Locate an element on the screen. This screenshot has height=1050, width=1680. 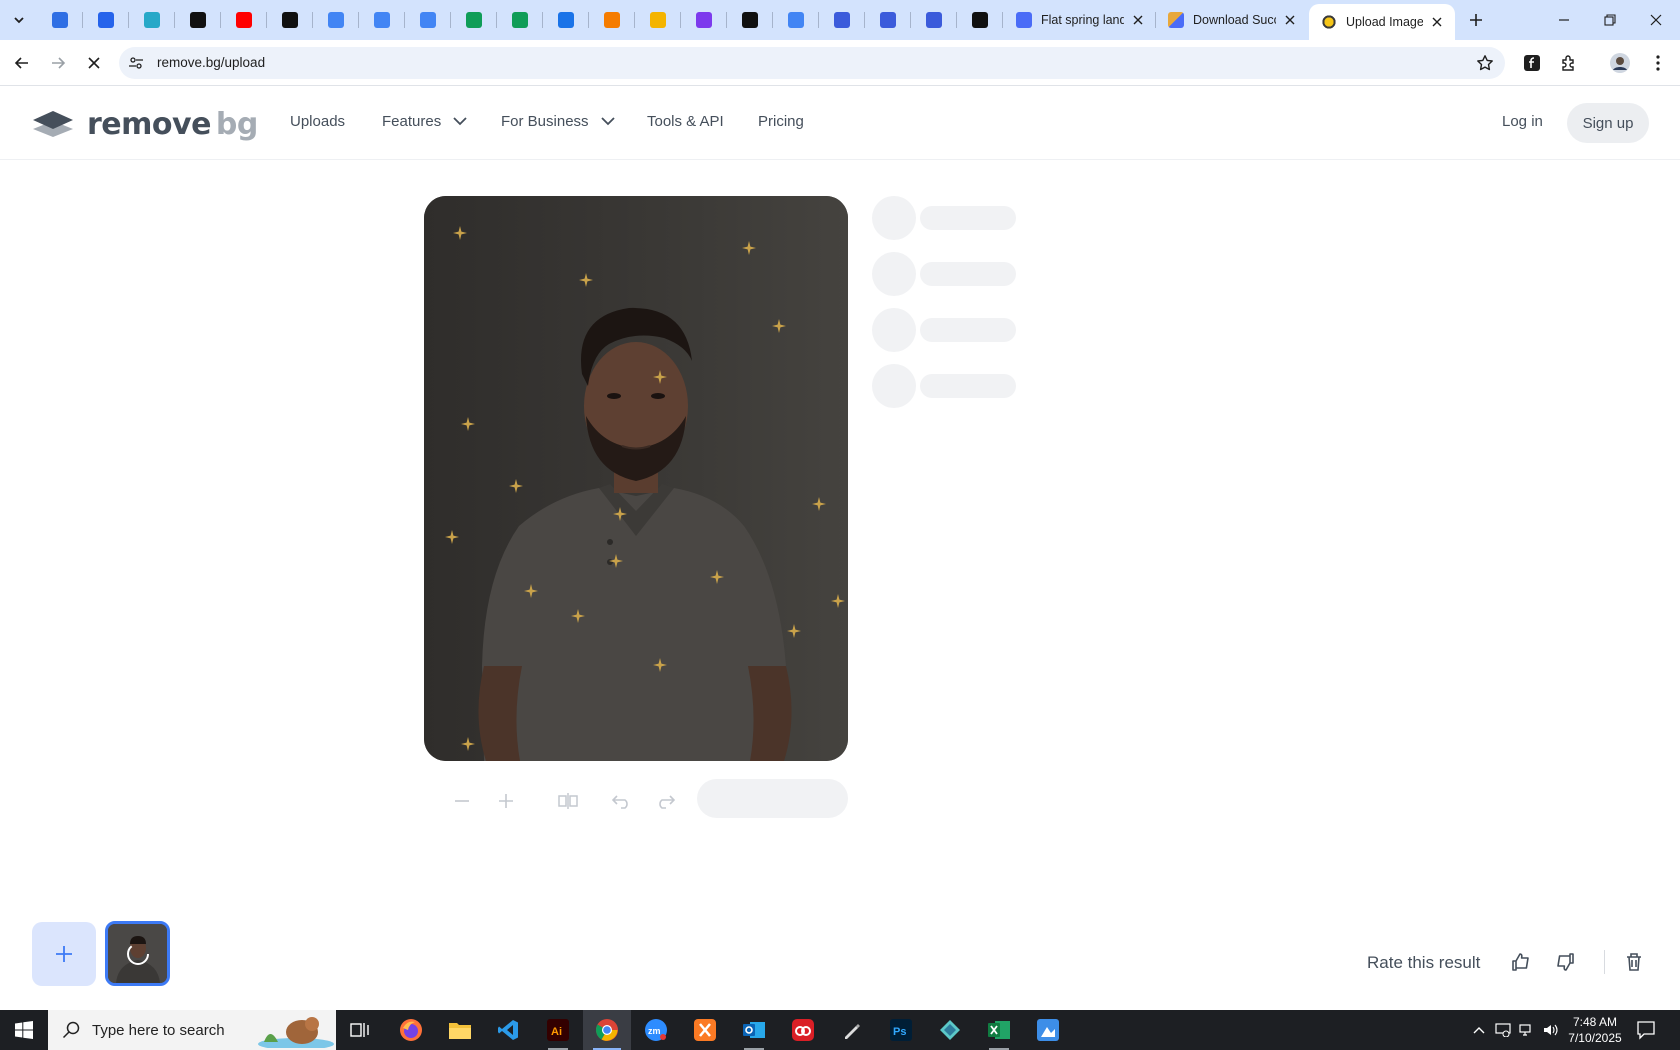
tab-search-button is located at coordinates (19, 20).